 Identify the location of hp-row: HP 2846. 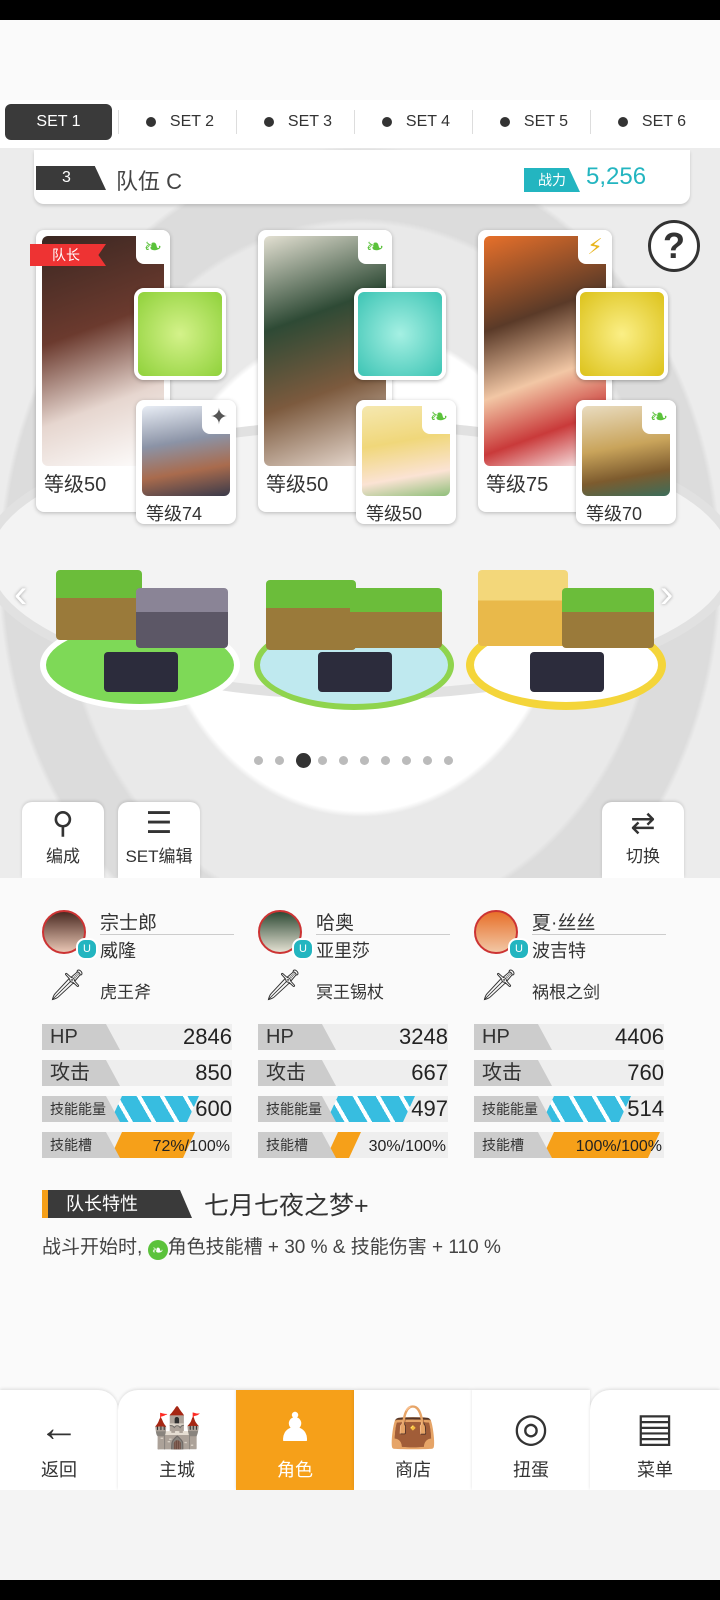
(137, 1037).